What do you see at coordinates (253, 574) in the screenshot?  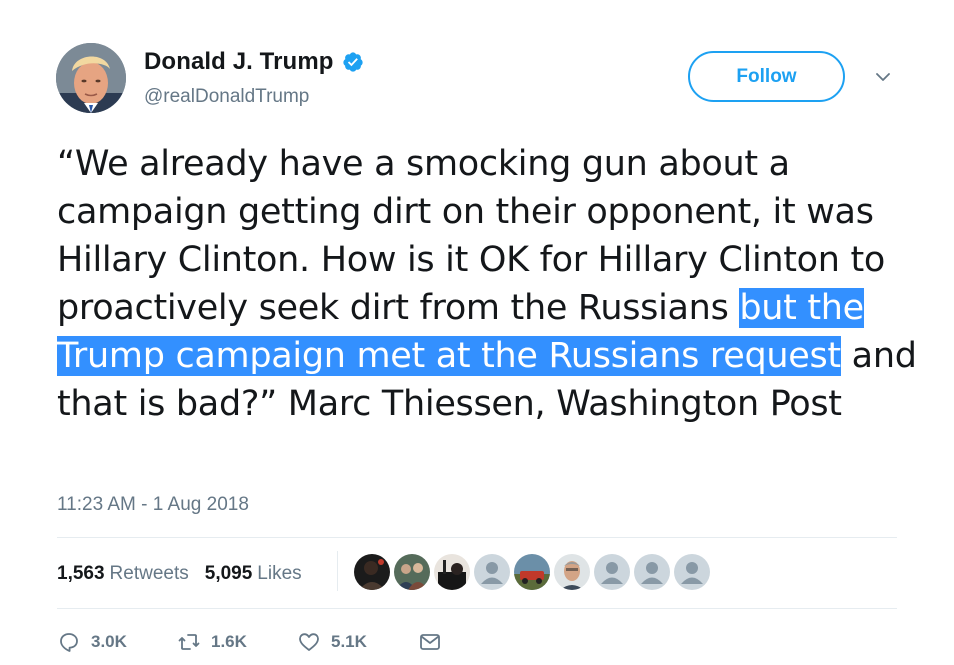 I see `likes-stat: 5,095 Likes` at bounding box center [253, 574].